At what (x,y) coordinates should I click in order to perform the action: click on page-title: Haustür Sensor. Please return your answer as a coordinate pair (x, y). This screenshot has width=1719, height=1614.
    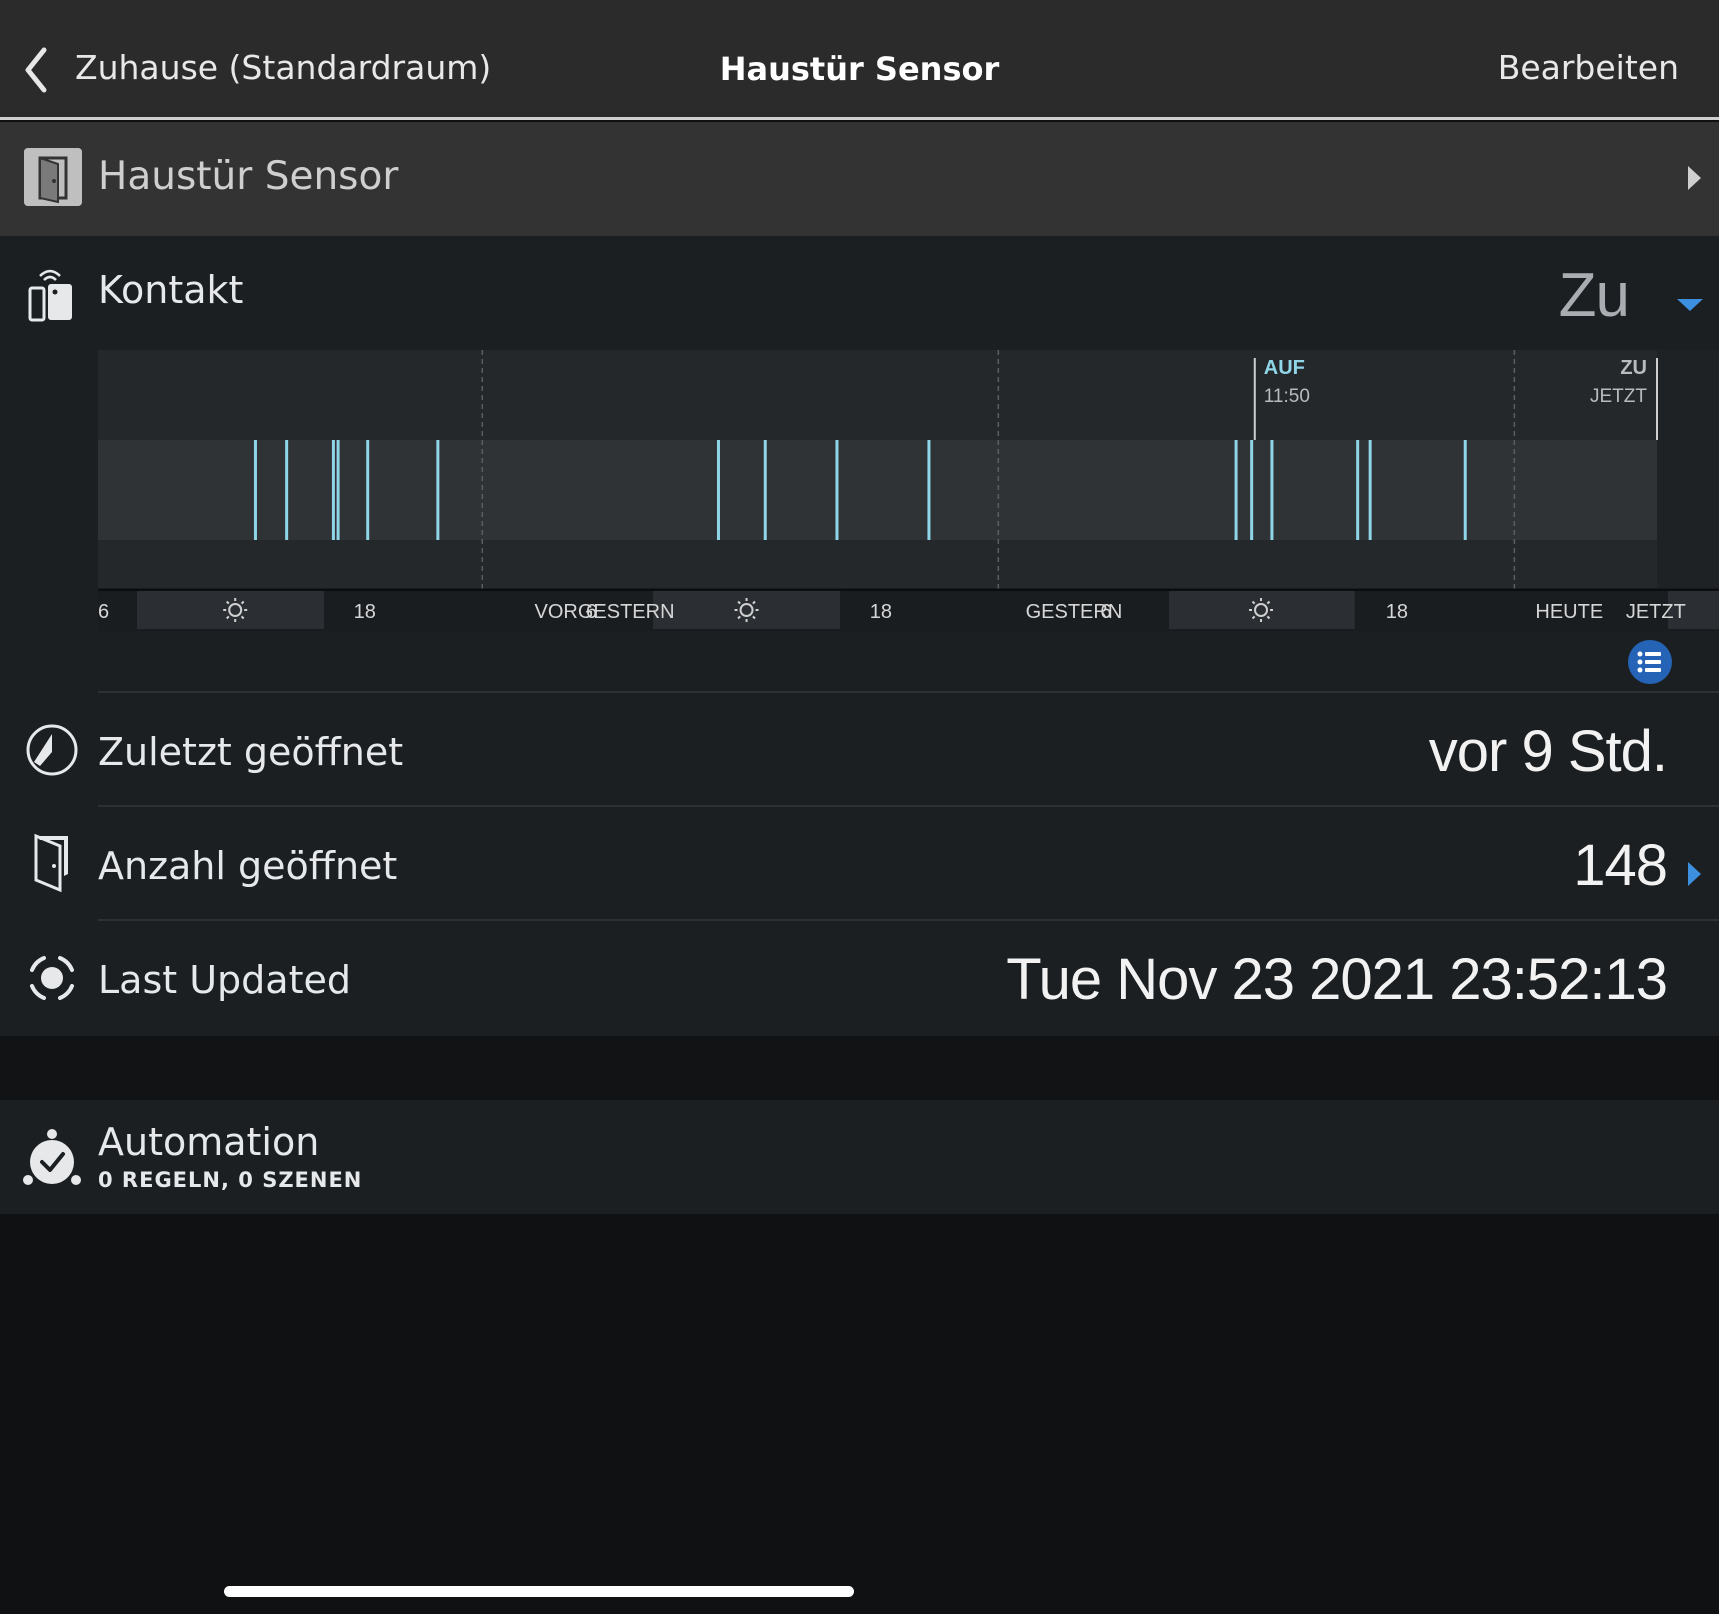
    Looking at the image, I should click on (859, 69).